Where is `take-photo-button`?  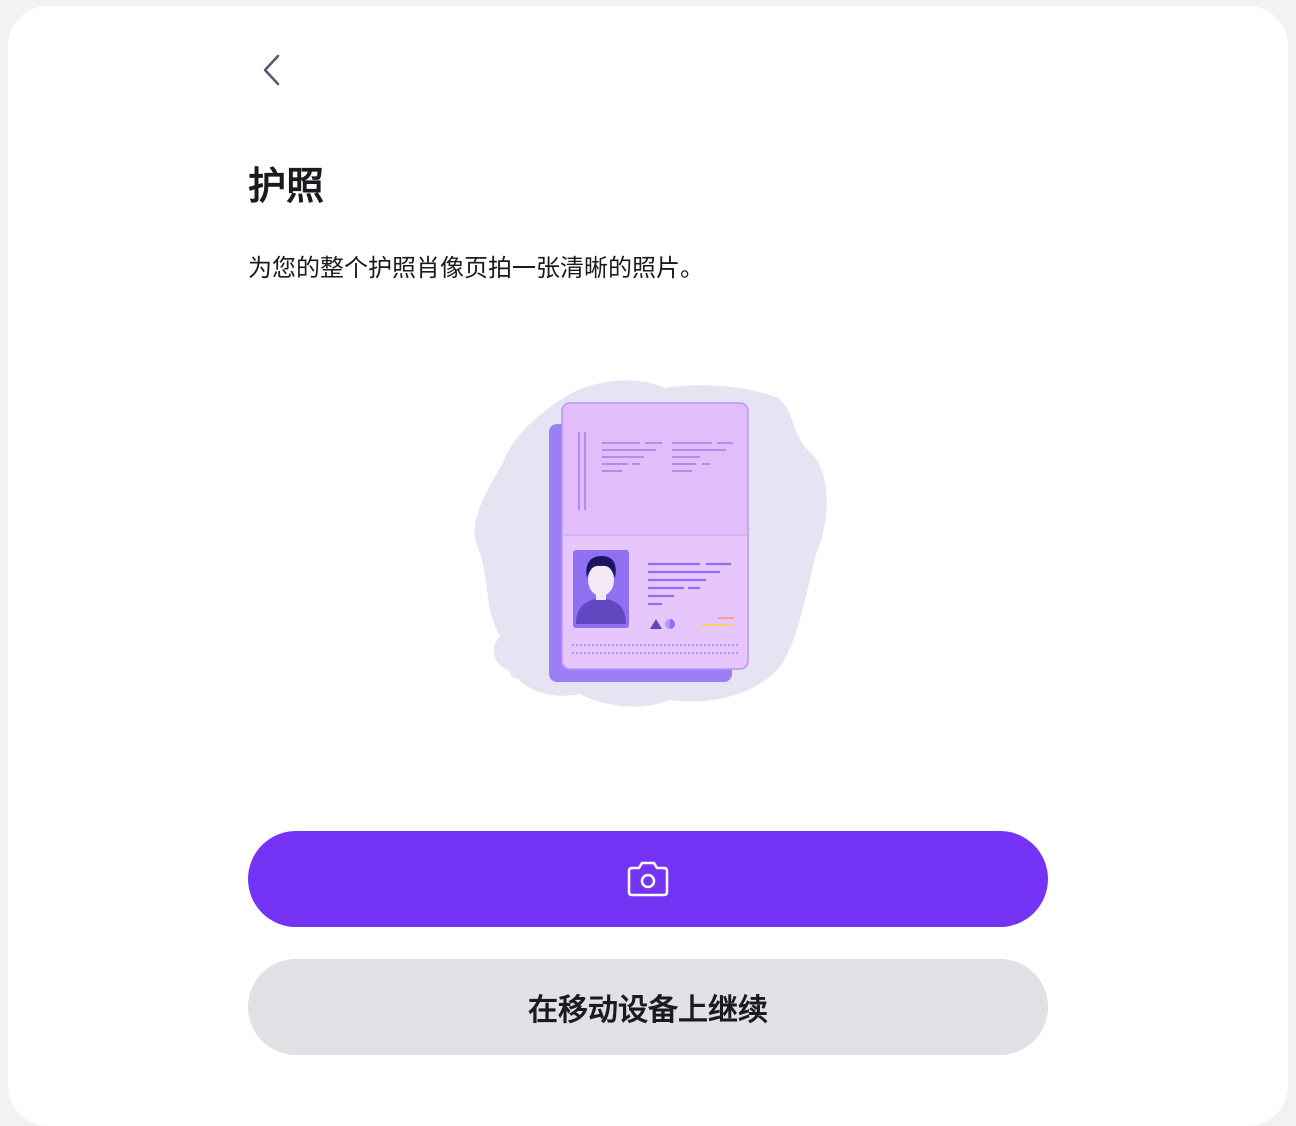 take-photo-button is located at coordinates (648, 879).